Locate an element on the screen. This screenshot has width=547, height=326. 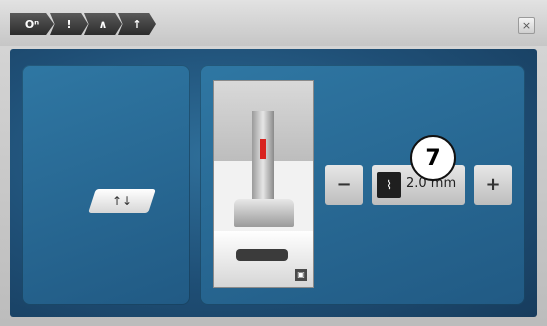
presser-foot-button: ↑↓ is located at coordinates (122, 201).